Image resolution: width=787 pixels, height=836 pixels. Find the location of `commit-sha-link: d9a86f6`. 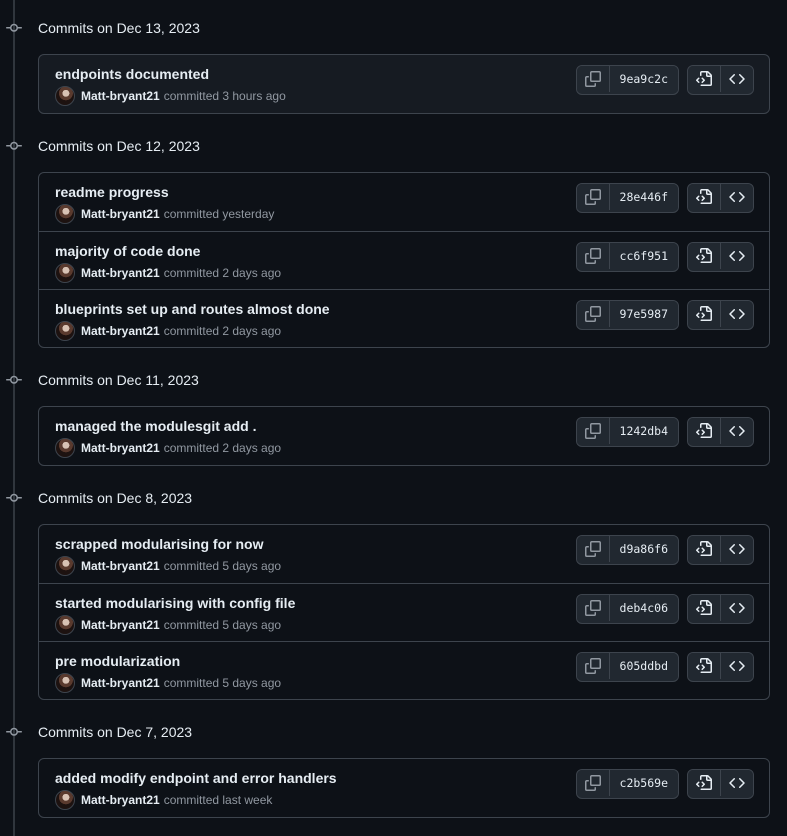

commit-sha-link: d9a86f6 is located at coordinates (643, 549).